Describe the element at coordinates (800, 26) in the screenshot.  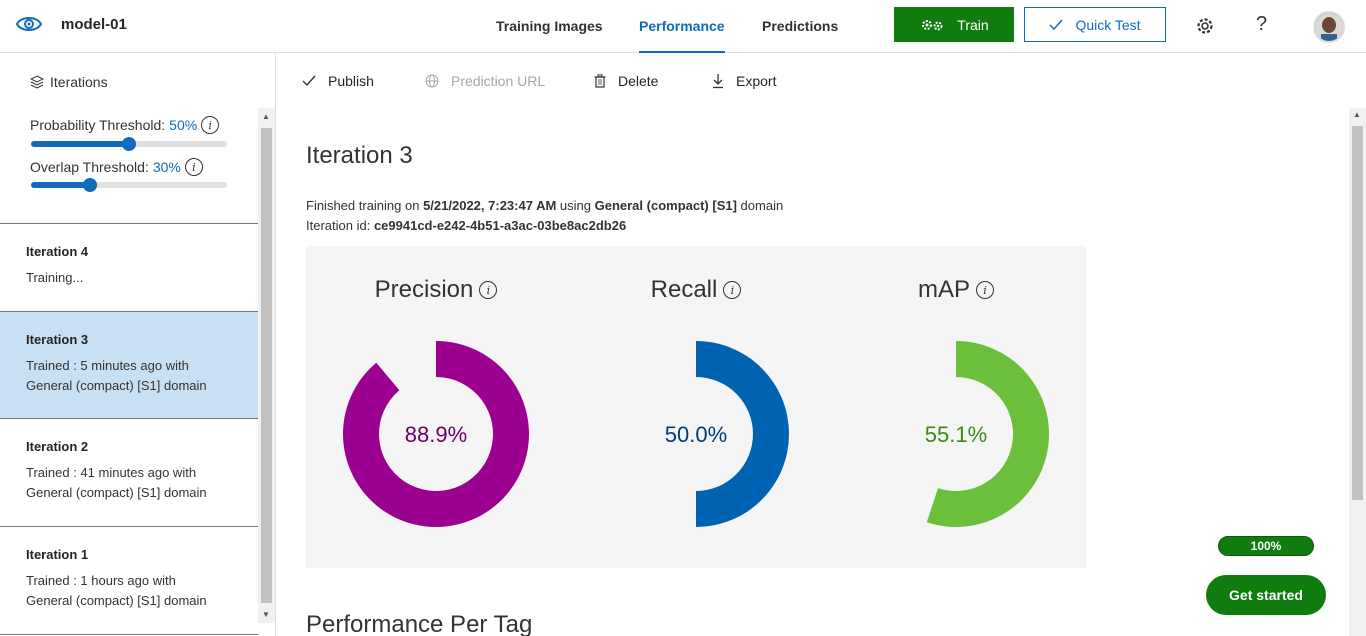
I see `tab-predictions: Predictions` at that location.